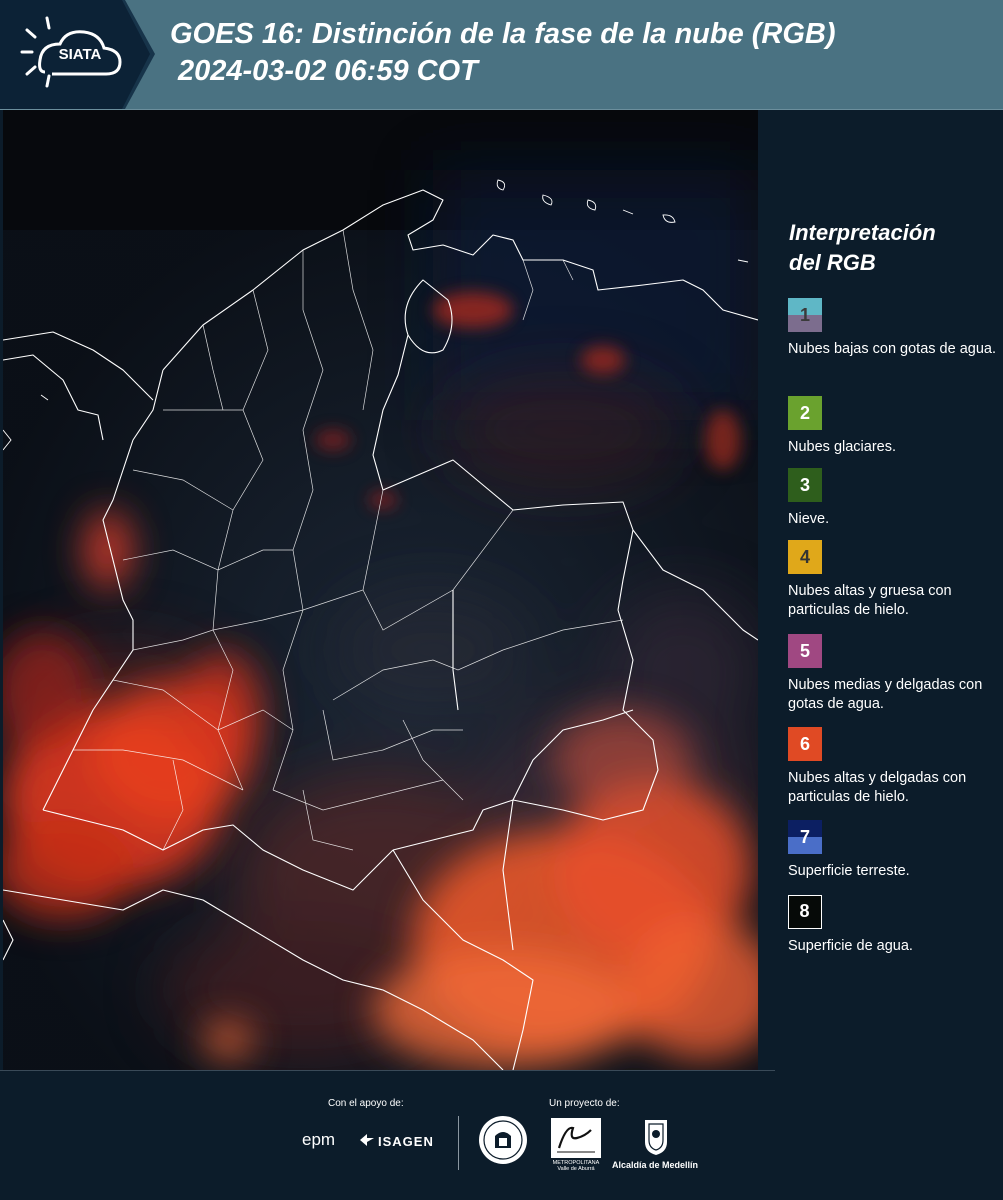  Describe the element at coordinates (458, 1143) in the screenshot. I see `footer-vertical-divider` at that location.